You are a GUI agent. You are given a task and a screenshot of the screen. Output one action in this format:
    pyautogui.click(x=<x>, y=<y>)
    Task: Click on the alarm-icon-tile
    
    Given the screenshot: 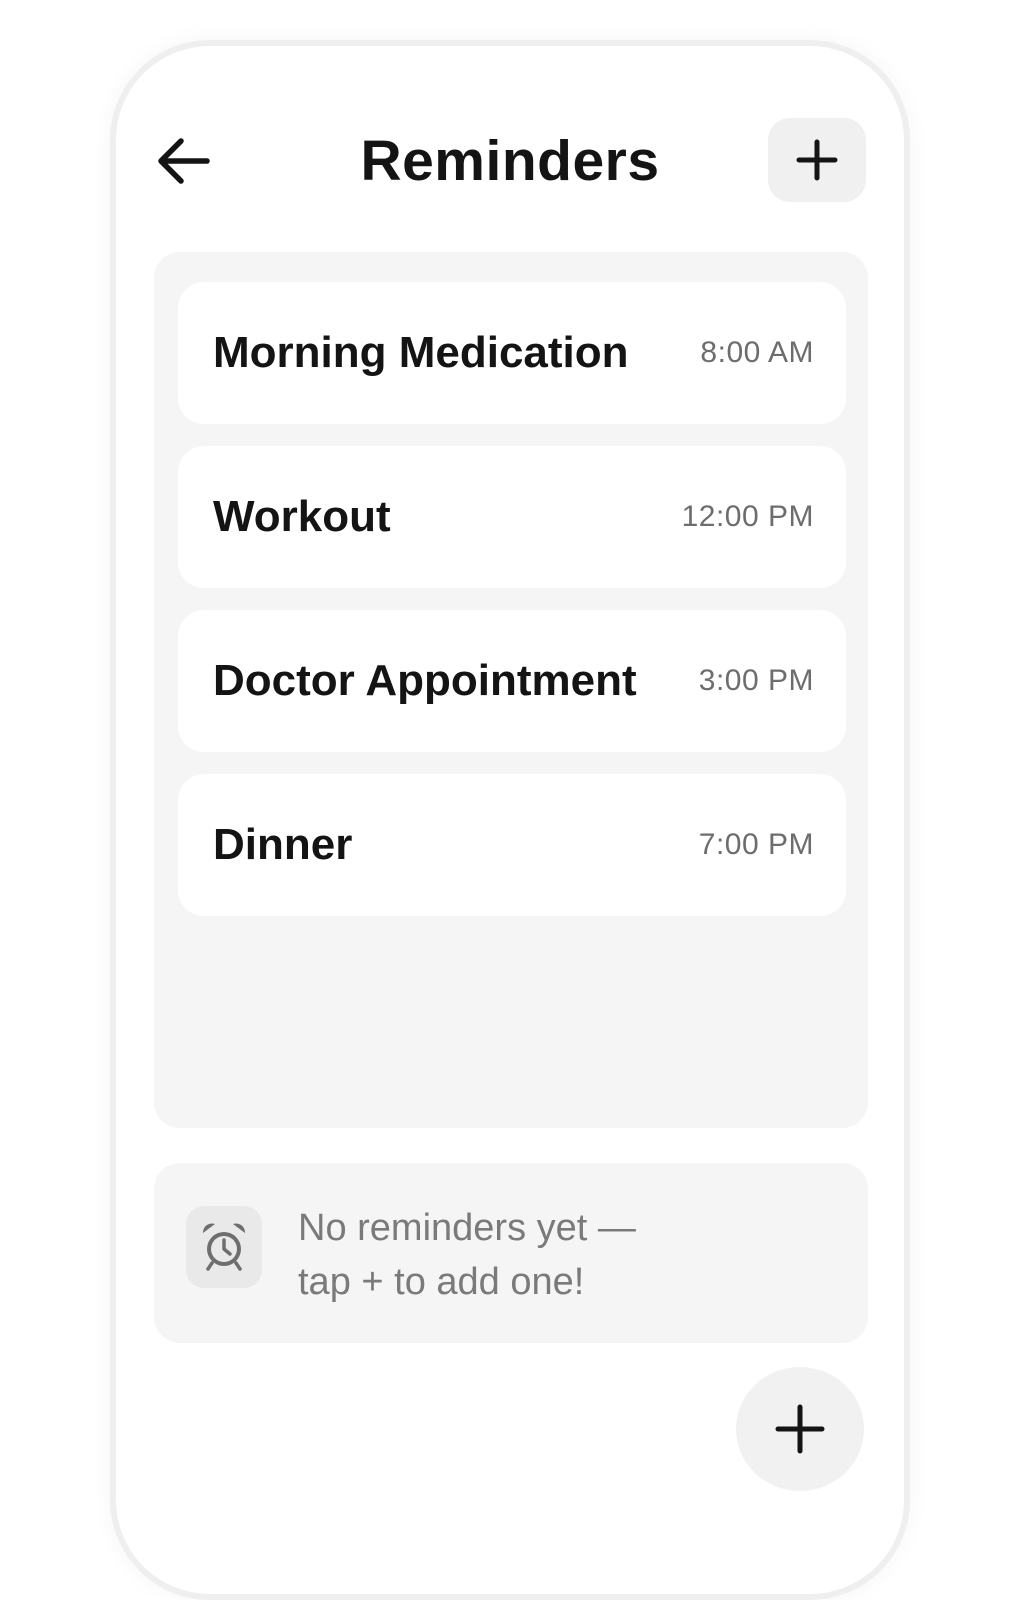 What is the action you would take?
    pyautogui.click(x=224, y=1247)
    